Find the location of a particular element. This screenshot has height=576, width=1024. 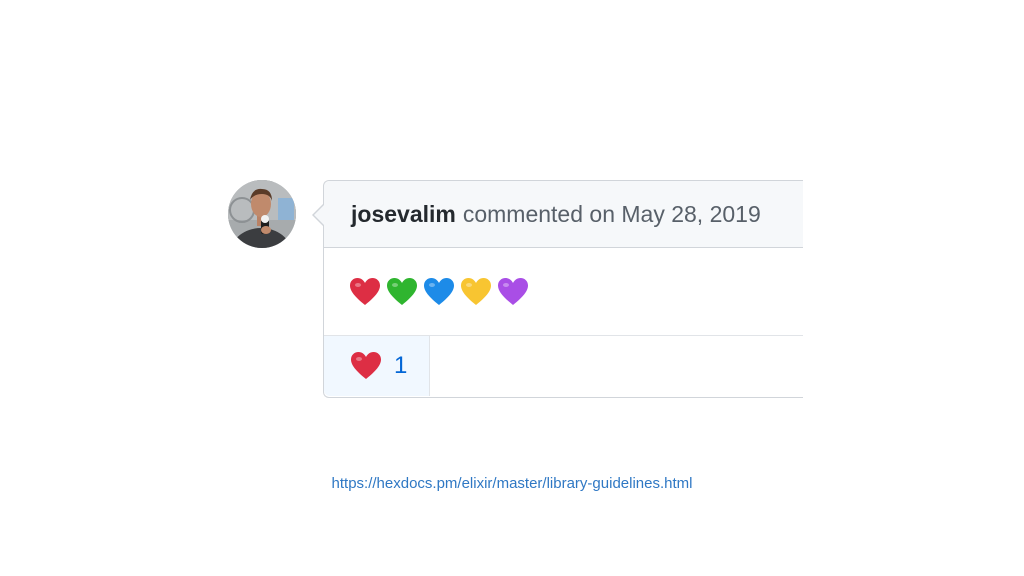

user-avatar is located at coordinates (262, 214).